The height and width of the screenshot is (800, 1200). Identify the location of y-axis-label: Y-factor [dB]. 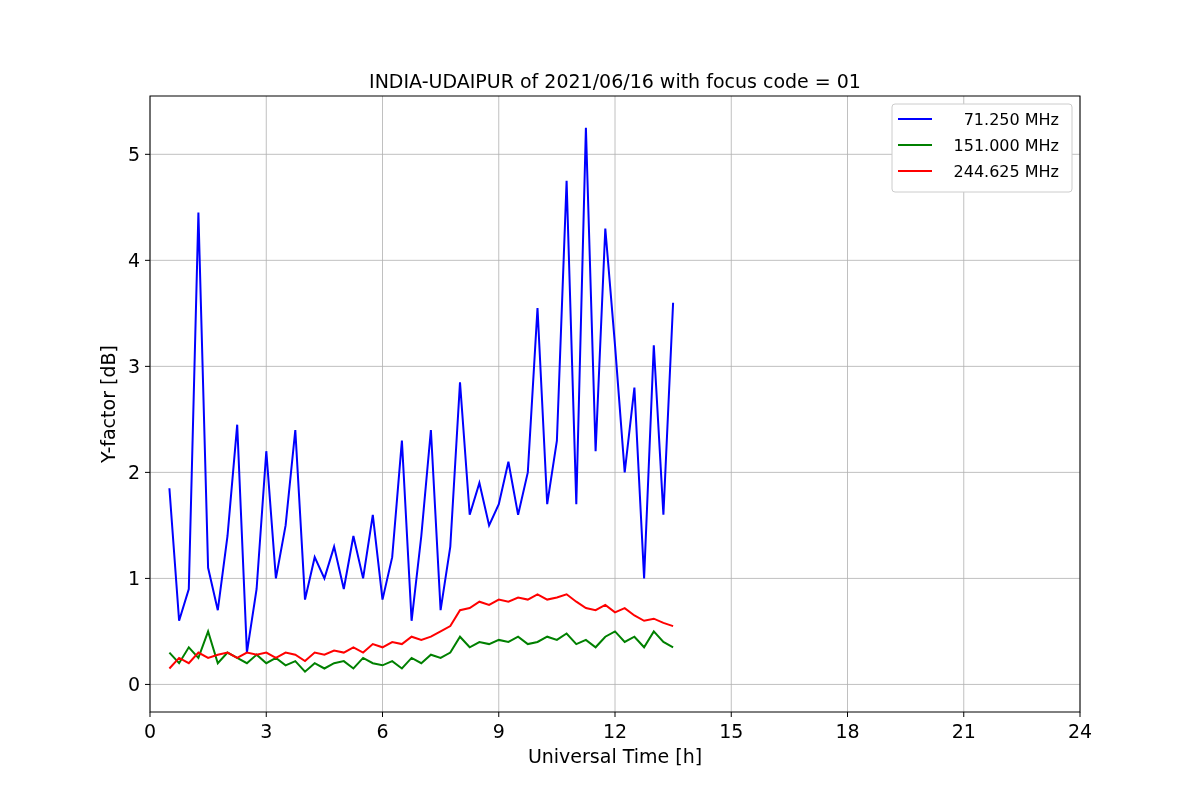
(108, 404).